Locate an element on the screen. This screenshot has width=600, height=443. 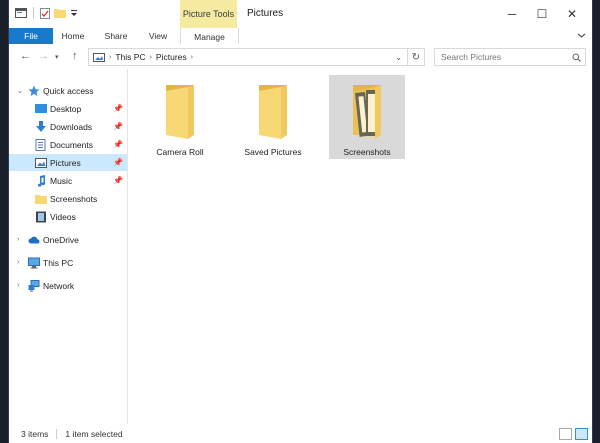
properties-icon is located at coordinates (45, 13).